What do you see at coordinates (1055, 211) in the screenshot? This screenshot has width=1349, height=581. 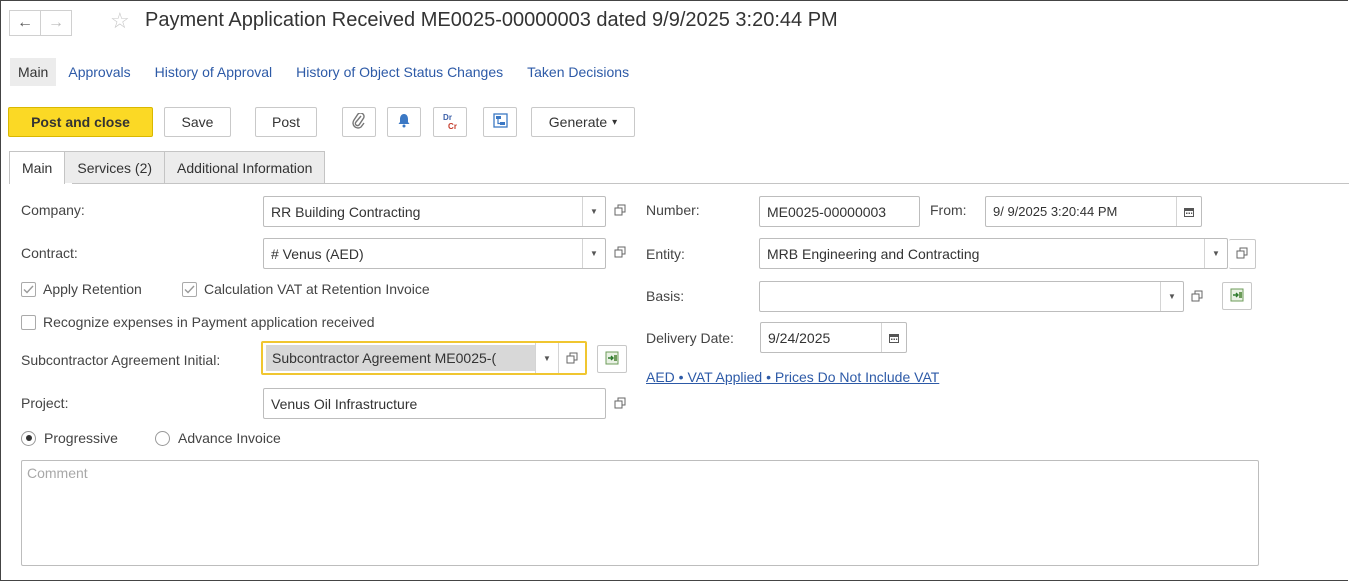 I see `from-date-value: 9/ 9/2025 3:20:44 PM` at bounding box center [1055, 211].